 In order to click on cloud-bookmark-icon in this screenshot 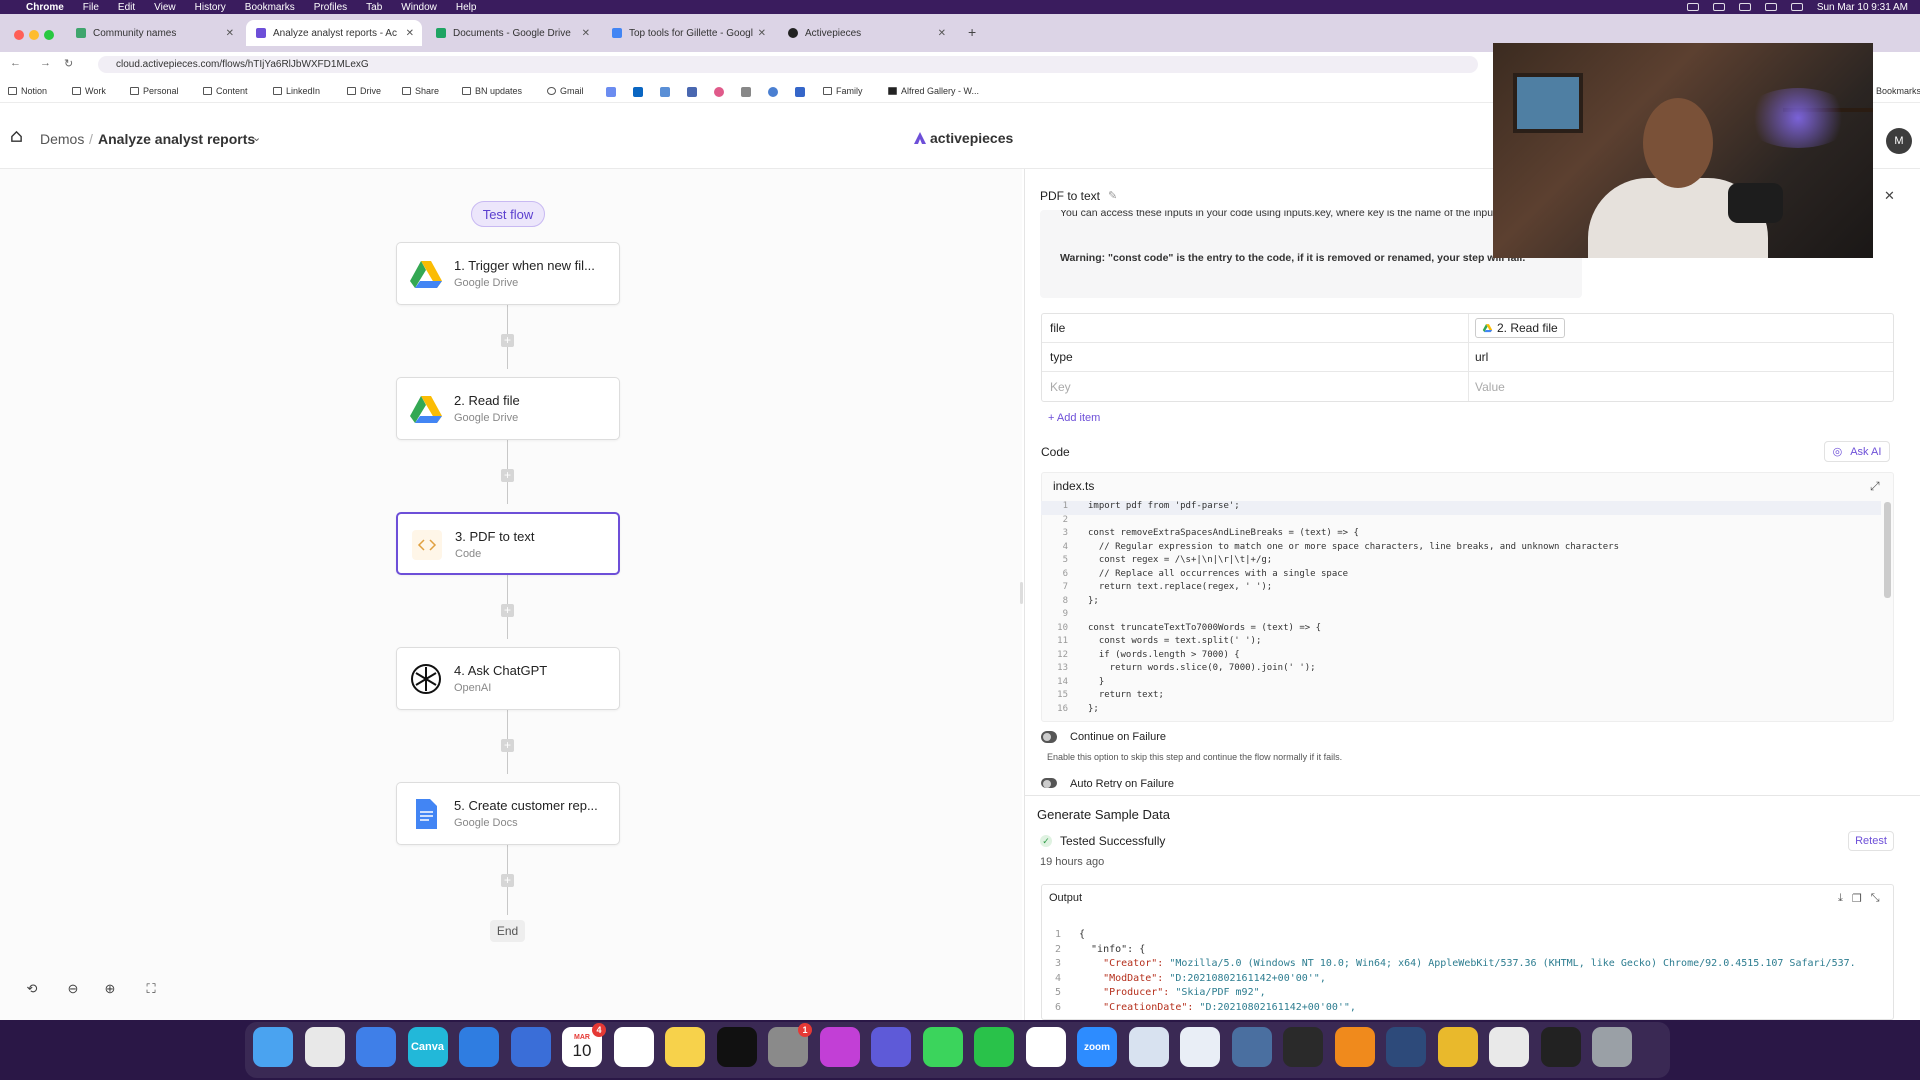, I will do `click(611, 92)`.